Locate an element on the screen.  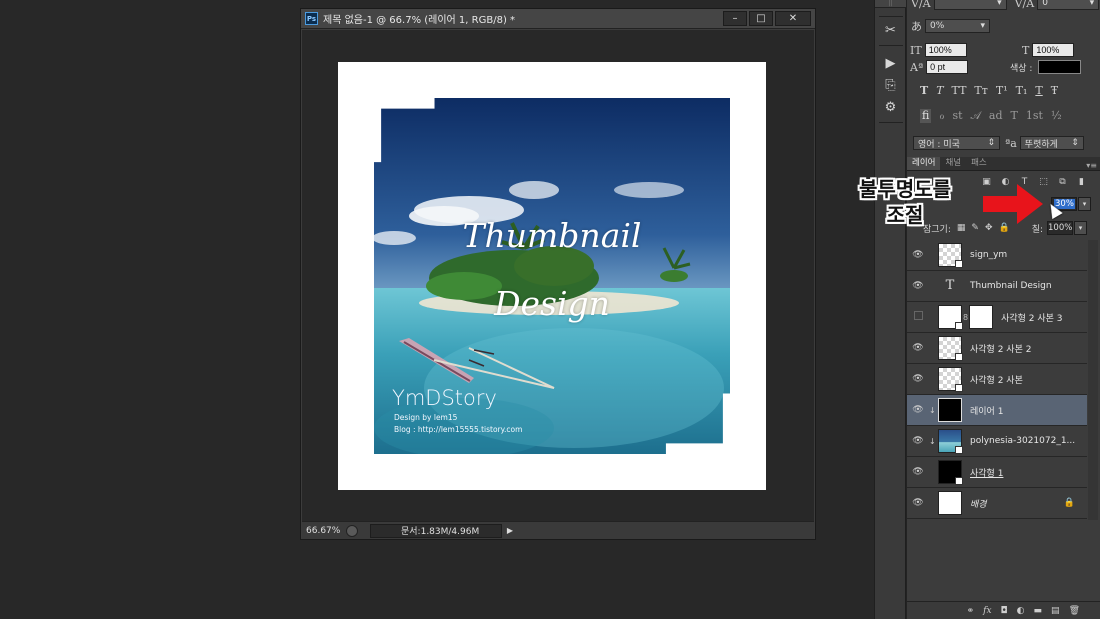
layer-name: 레이어 1 is located at coordinates (987, 411).